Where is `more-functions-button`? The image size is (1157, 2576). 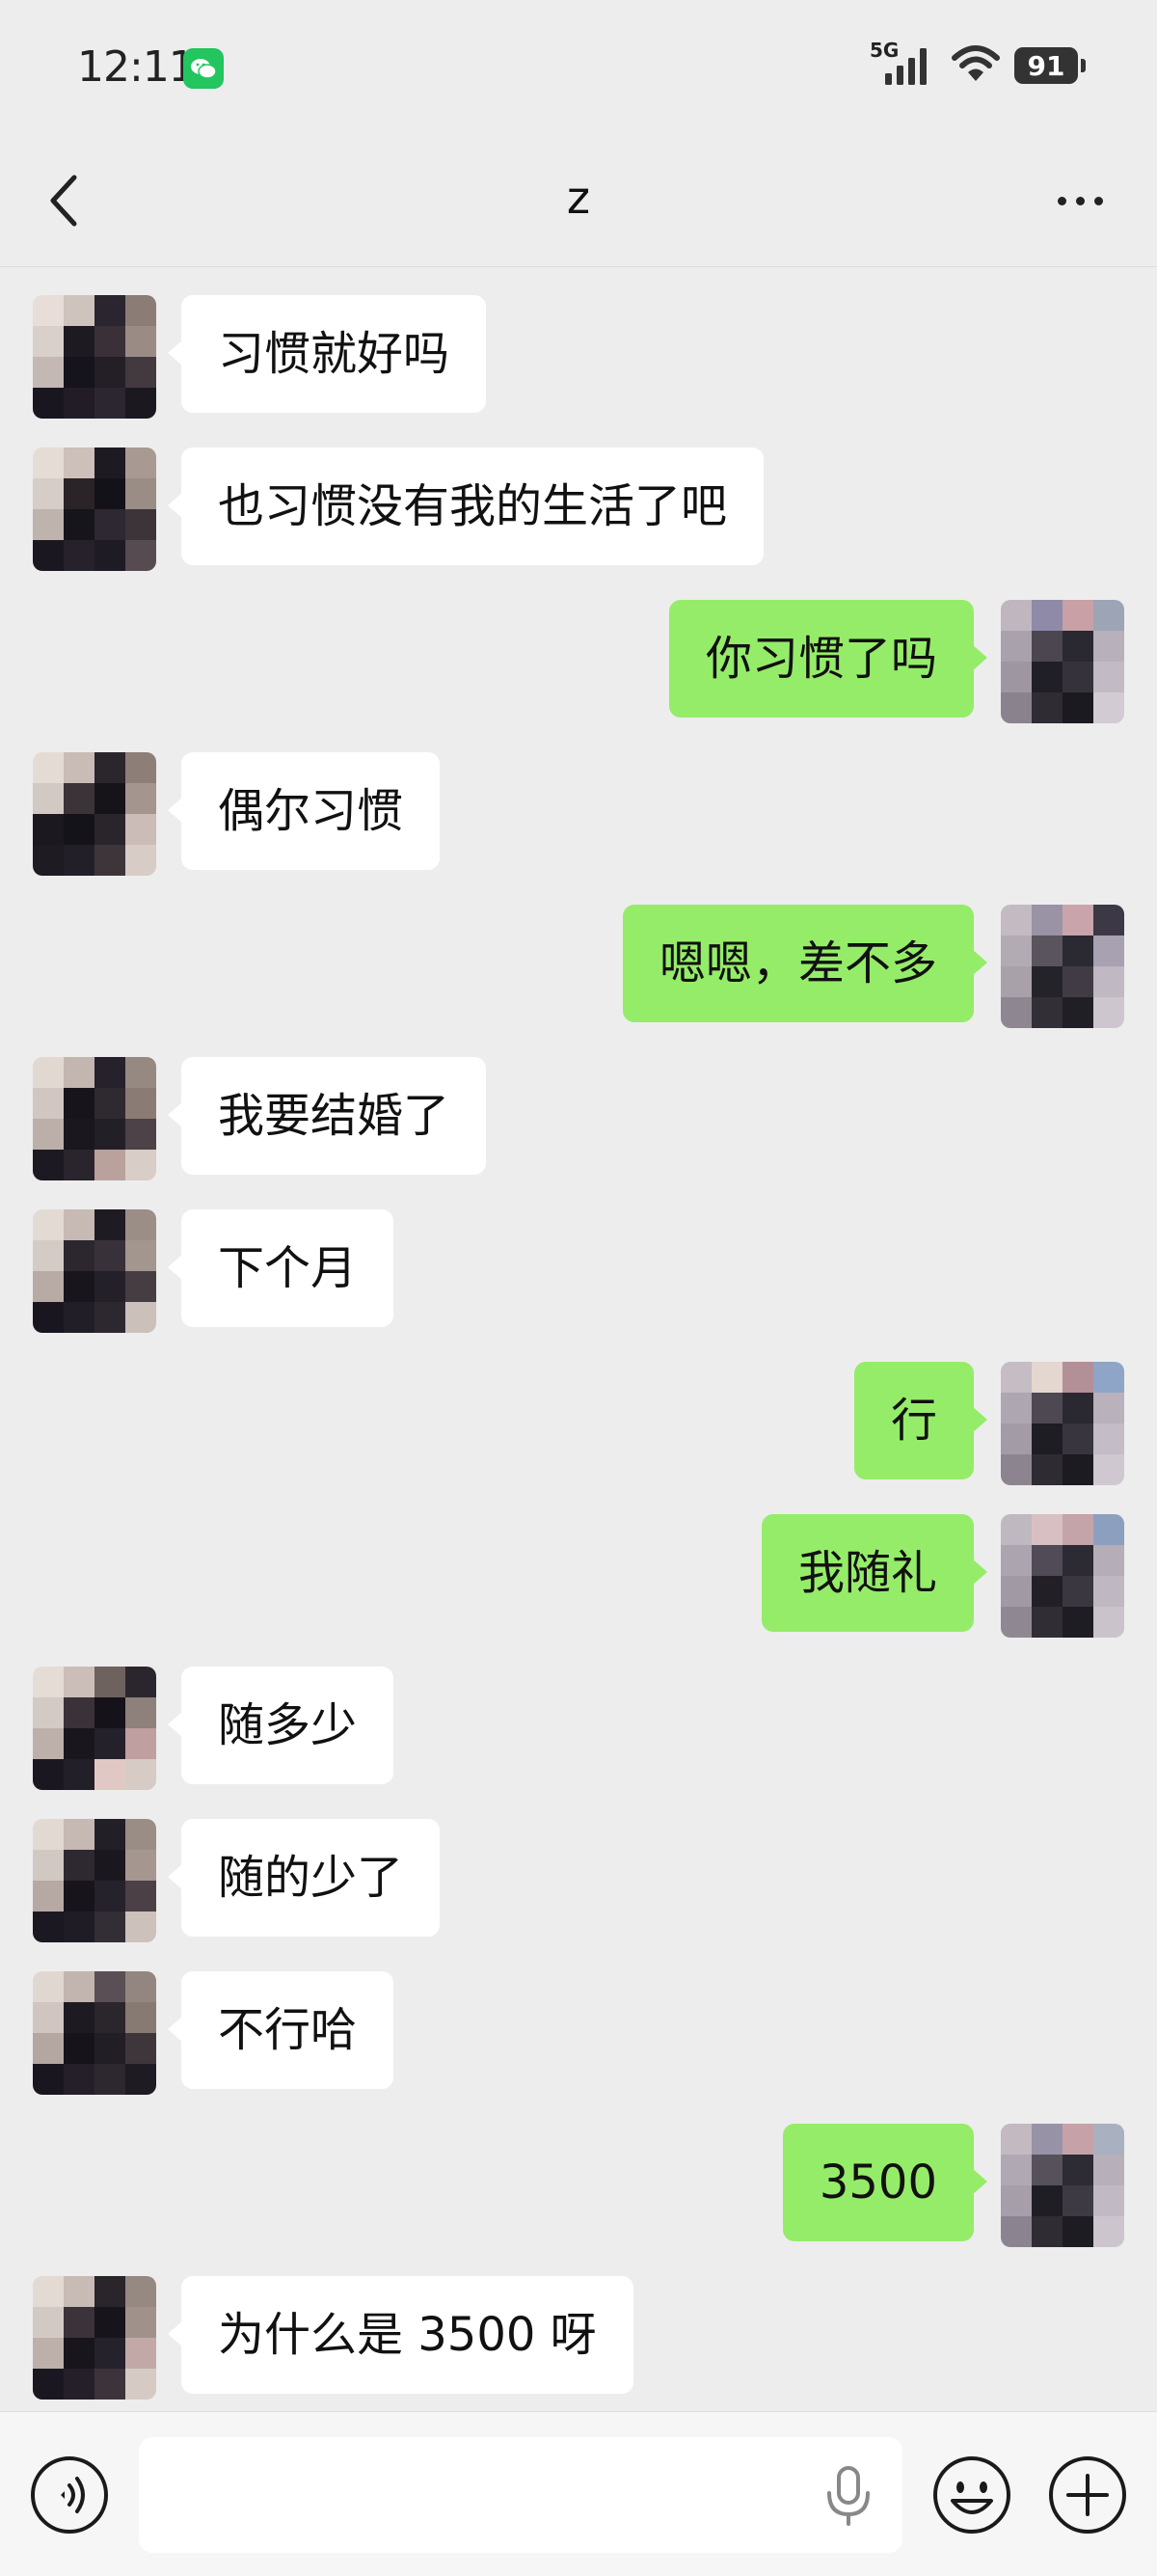
more-functions-button is located at coordinates (1087, 2494).